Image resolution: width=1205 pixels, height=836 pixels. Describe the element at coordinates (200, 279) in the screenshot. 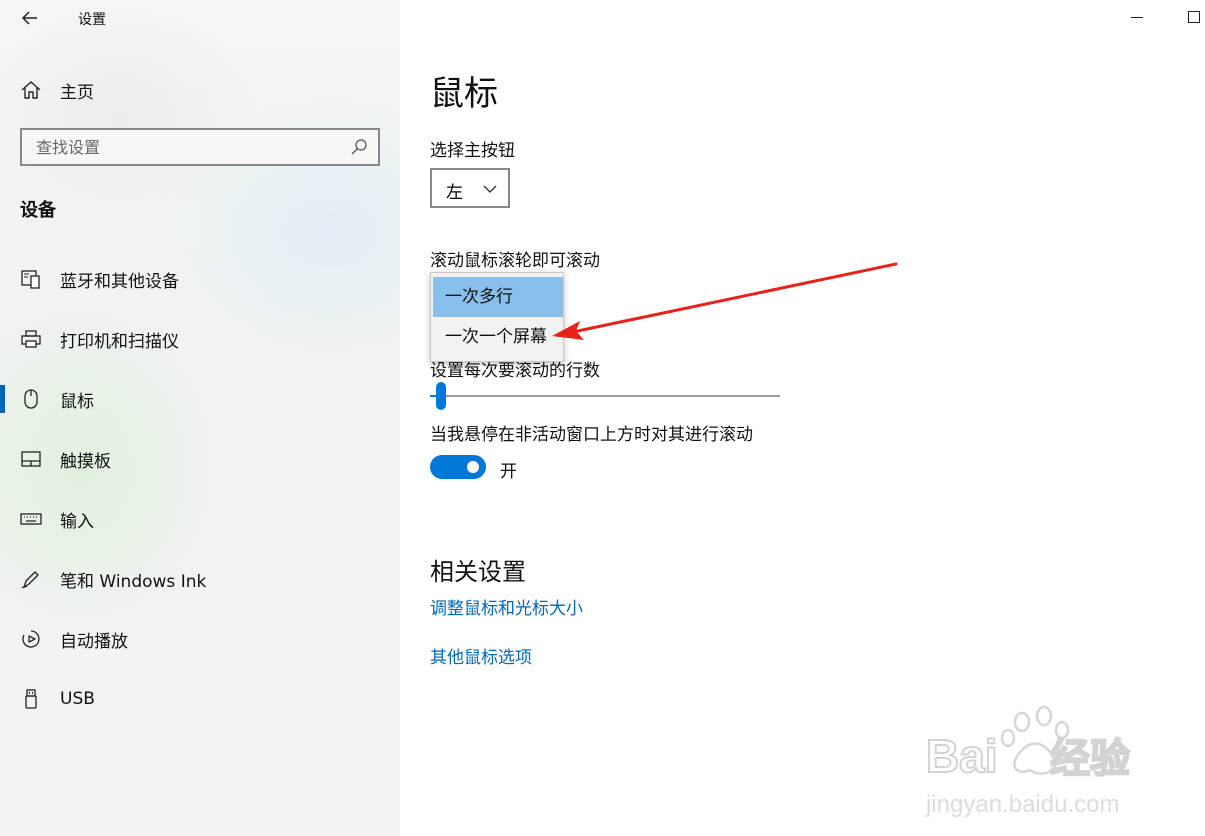

I see `sidebar-item-bluetooth: 蓝牙和其他设备` at that location.